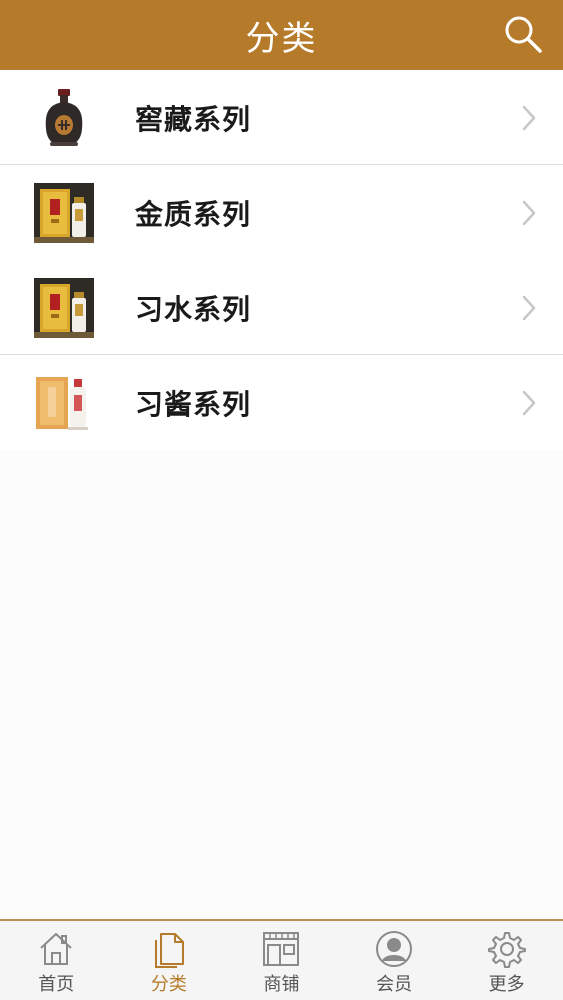 The width and height of the screenshot is (563, 1000). I want to click on tab-label: 会员, so click(394, 984).